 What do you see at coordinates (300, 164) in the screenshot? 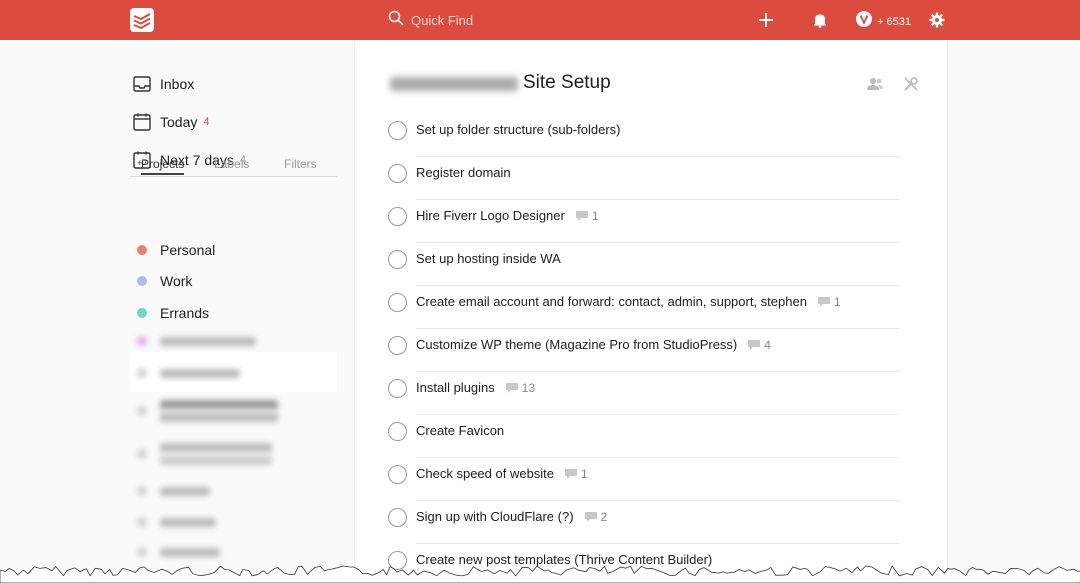
I see `tab-filters: Filters` at bounding box center [300, 164].